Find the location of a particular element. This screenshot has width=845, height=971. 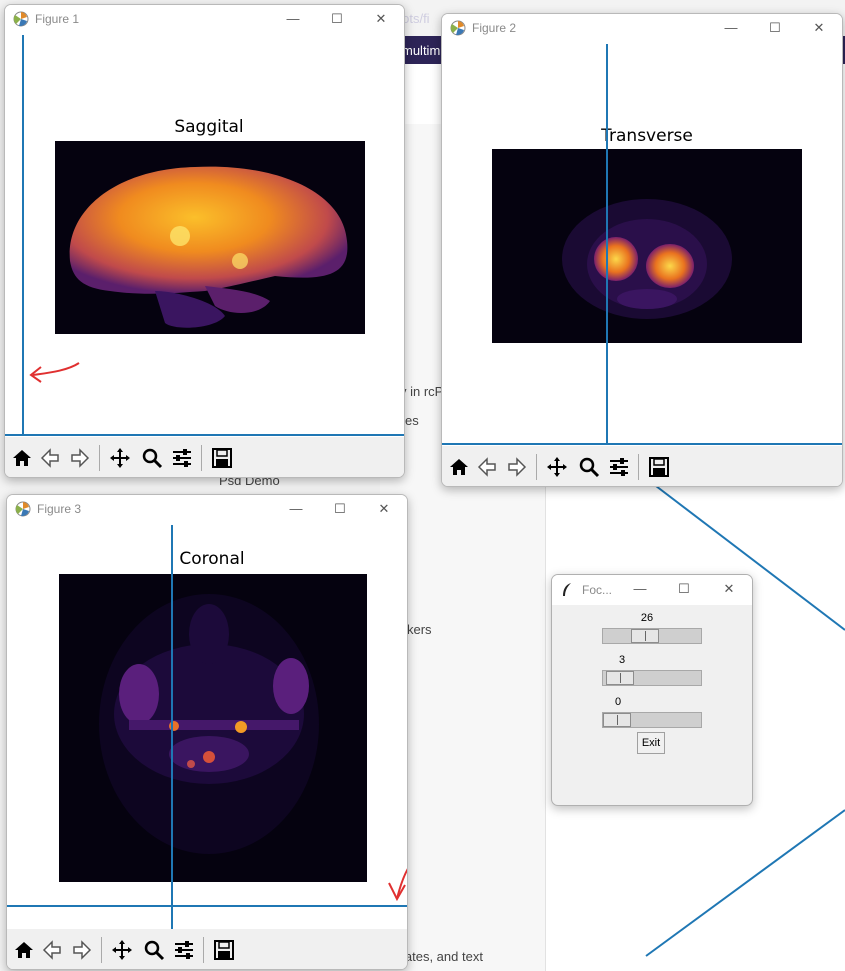

figure2-title: Figure 2 is located at coordinates (494, 28).